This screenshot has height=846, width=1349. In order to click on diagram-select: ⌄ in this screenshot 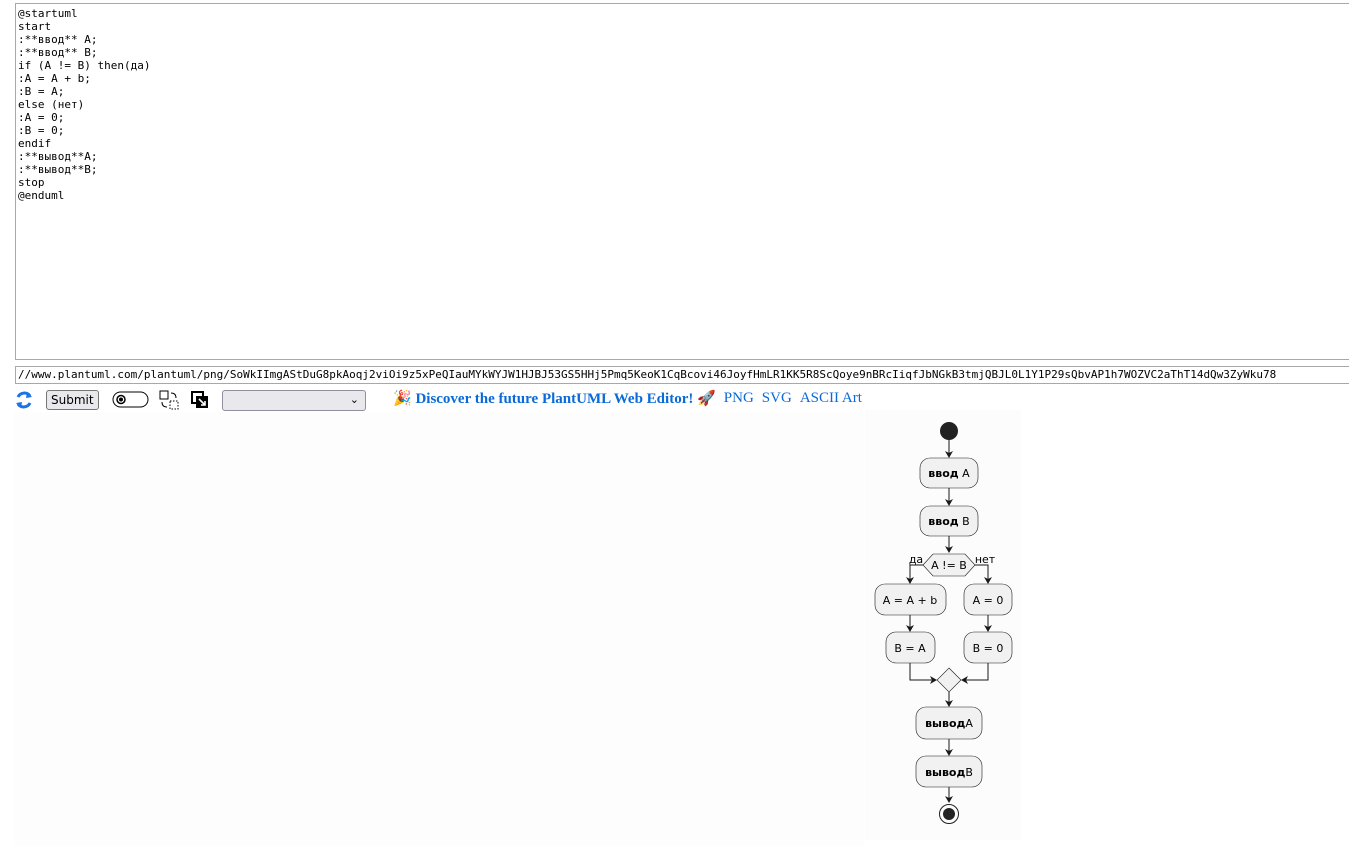, I will do `click(294, 400)`.